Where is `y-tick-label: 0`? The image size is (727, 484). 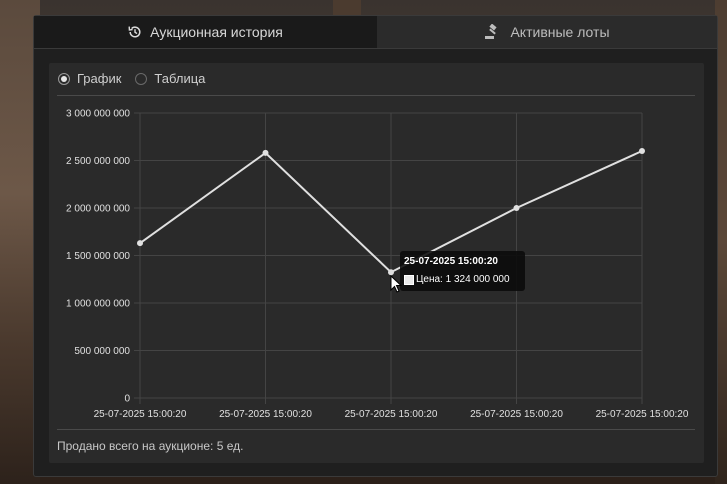 y-tick-label: 0 is located at coordinates (127, 399).